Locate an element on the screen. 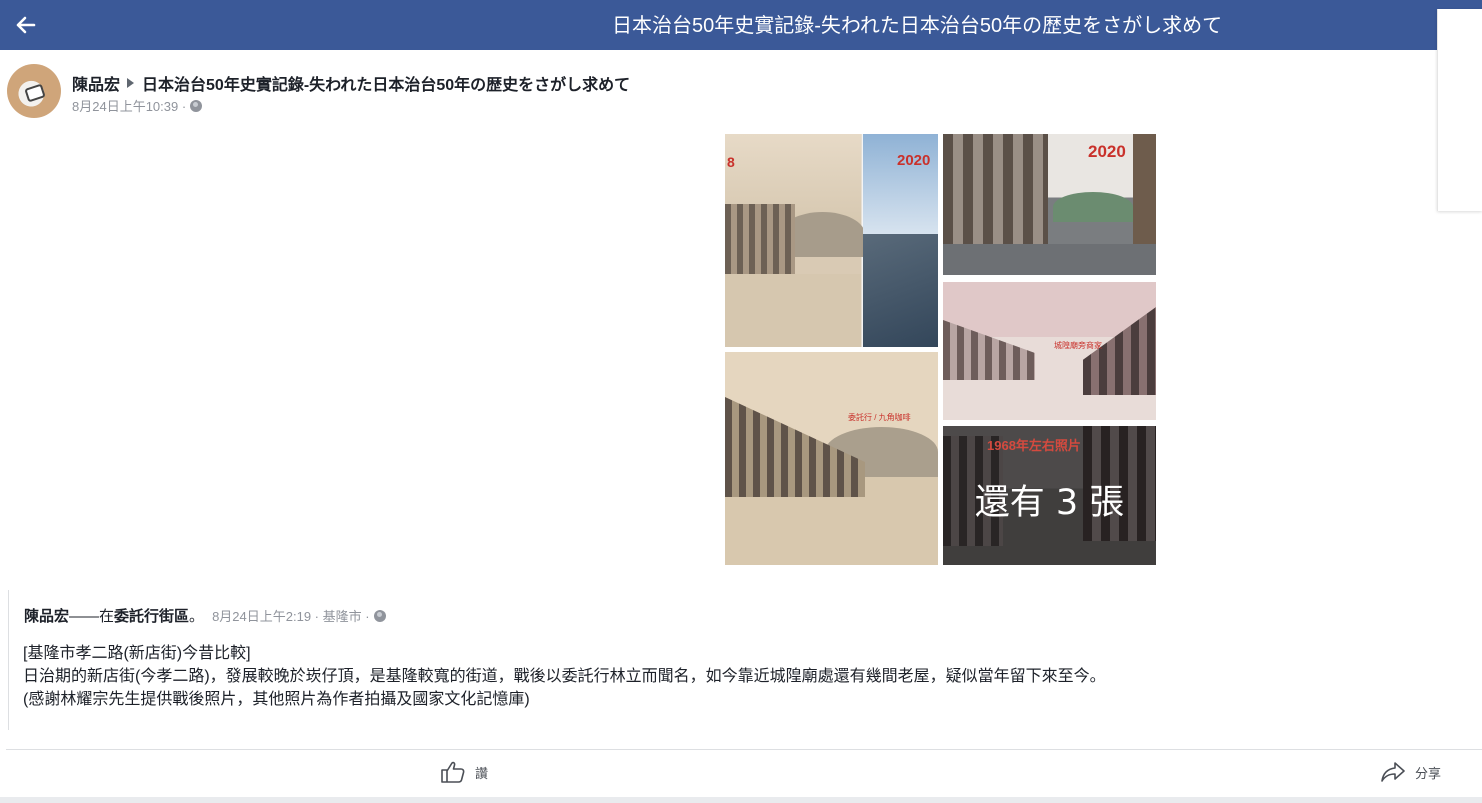 The height and width of the screenshot is (803, 1482). shared-post-header: 陳品宏 ——在 委託行街區 。 8月24日上午2:19 · 基隆市 · is located at coordinates (205, 615).